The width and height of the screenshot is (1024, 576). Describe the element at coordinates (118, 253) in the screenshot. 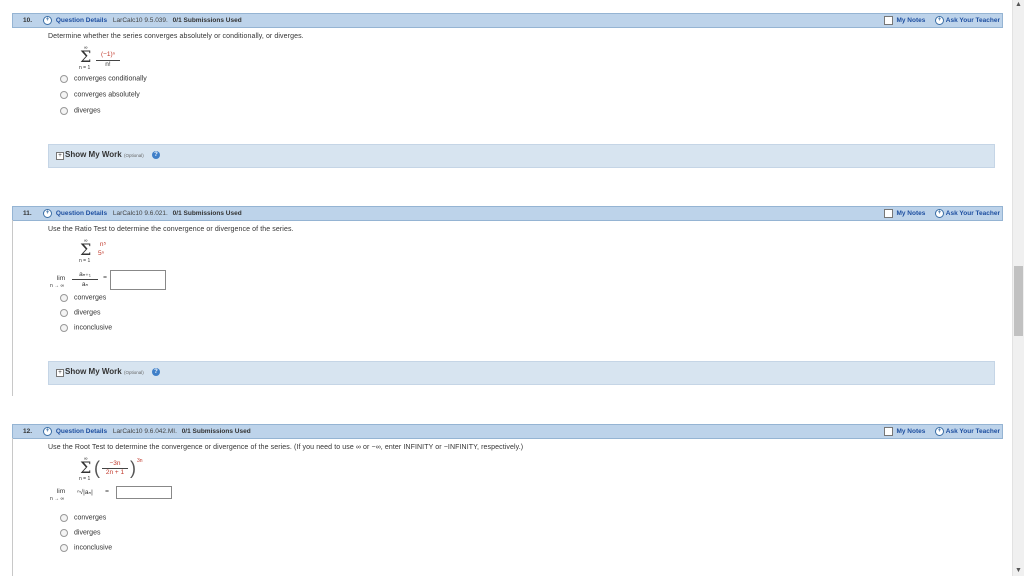

I see `series-expression: ∞ Σ n = 1 n⁵ 5ⁿ` at that location.